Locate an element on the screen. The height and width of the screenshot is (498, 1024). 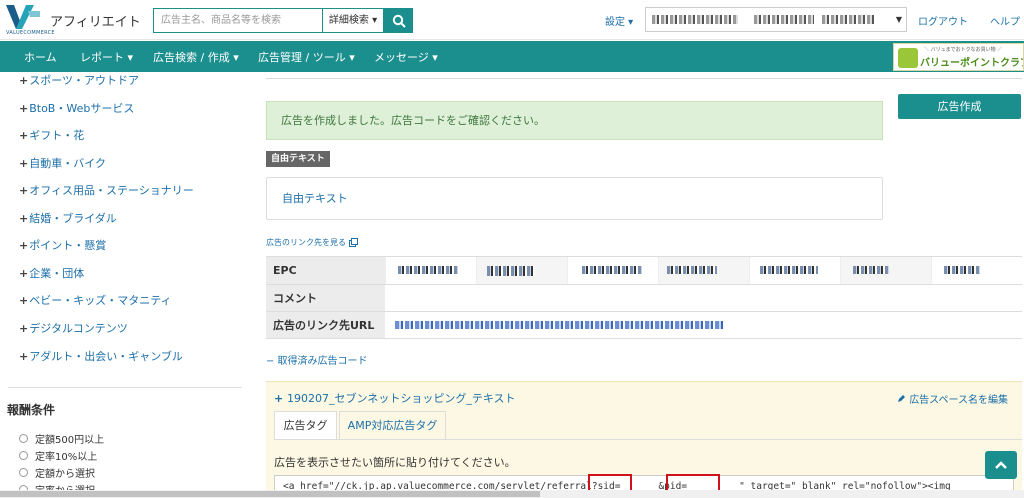
category-baby: +ベビー・キッズ・マタニティ is located at coordinates (95, 300).